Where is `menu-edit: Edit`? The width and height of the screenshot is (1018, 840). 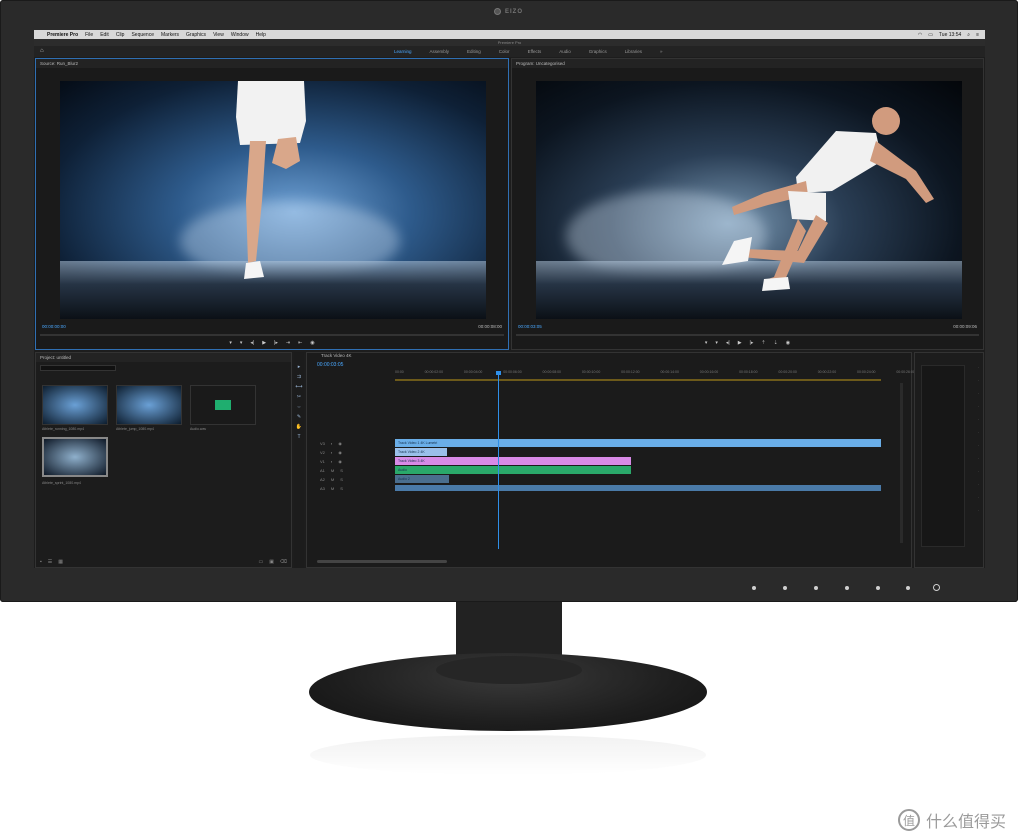
menu-edit: Edit is located at coordinates (104, 35).